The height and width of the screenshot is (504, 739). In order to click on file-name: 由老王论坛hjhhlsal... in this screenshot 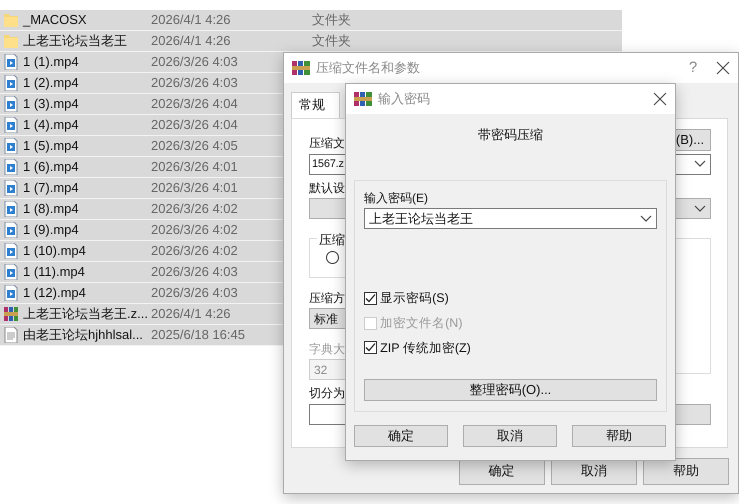, I will do `click(83, 335)`.